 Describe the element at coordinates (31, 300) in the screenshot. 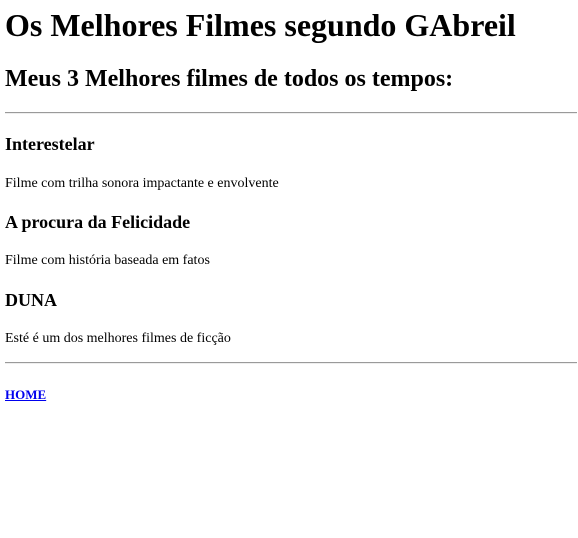

I see `movie-title-duna: DUNA` at that location.